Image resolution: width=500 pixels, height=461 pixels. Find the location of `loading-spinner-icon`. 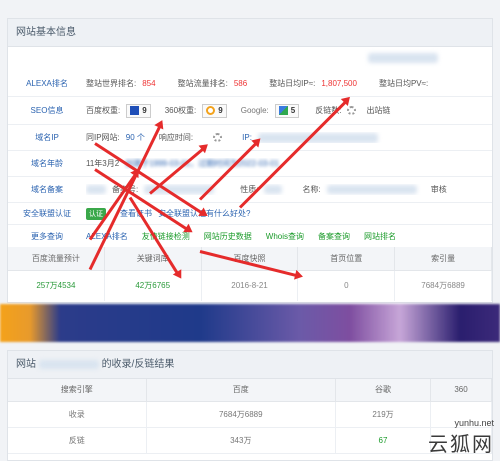

loading-spinner-icon is located at coordinates (352, 110).